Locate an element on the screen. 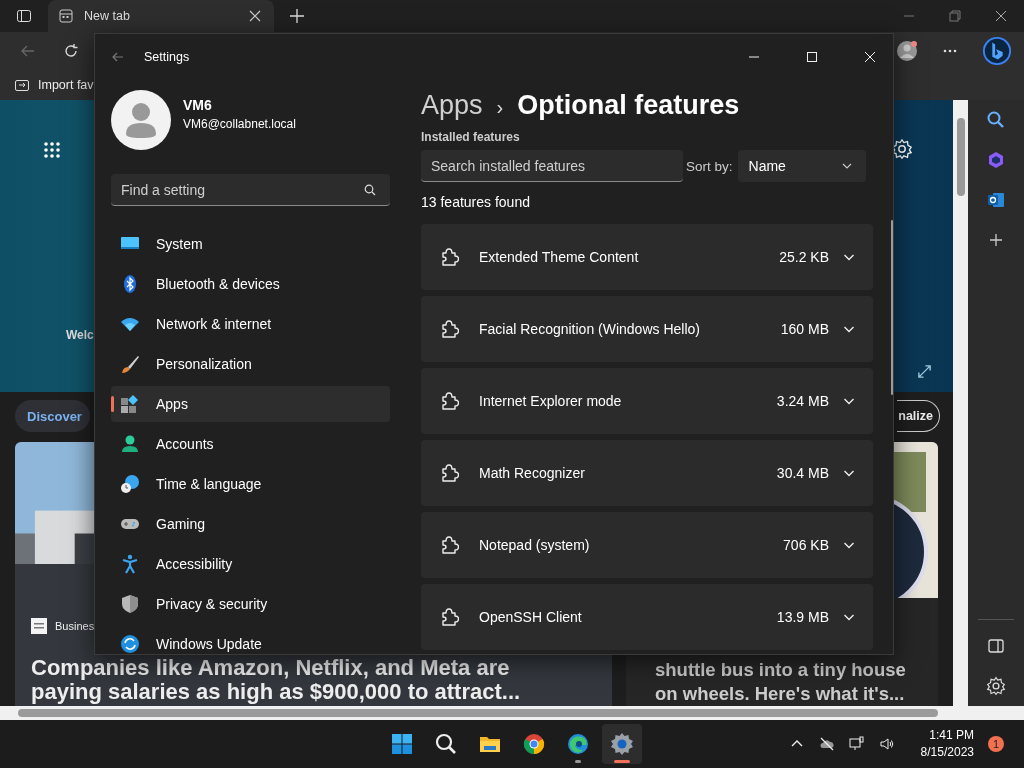 Image resolution: width=1024 pixels, height=768 pixels. nav-item: Network & internet is located at coordinates (250, 324).